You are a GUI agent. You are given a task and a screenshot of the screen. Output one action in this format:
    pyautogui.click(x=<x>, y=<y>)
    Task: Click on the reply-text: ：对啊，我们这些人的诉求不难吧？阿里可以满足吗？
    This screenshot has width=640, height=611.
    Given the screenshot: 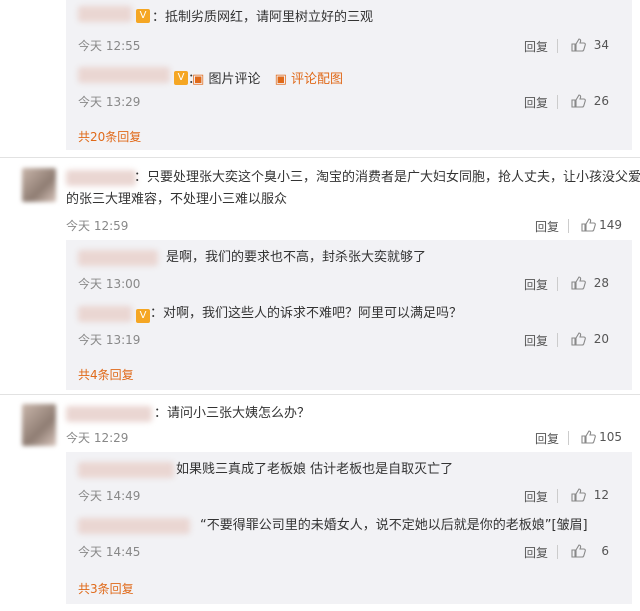 What is the action you would take?
    pyautogui.click(x=306, y=313)
    